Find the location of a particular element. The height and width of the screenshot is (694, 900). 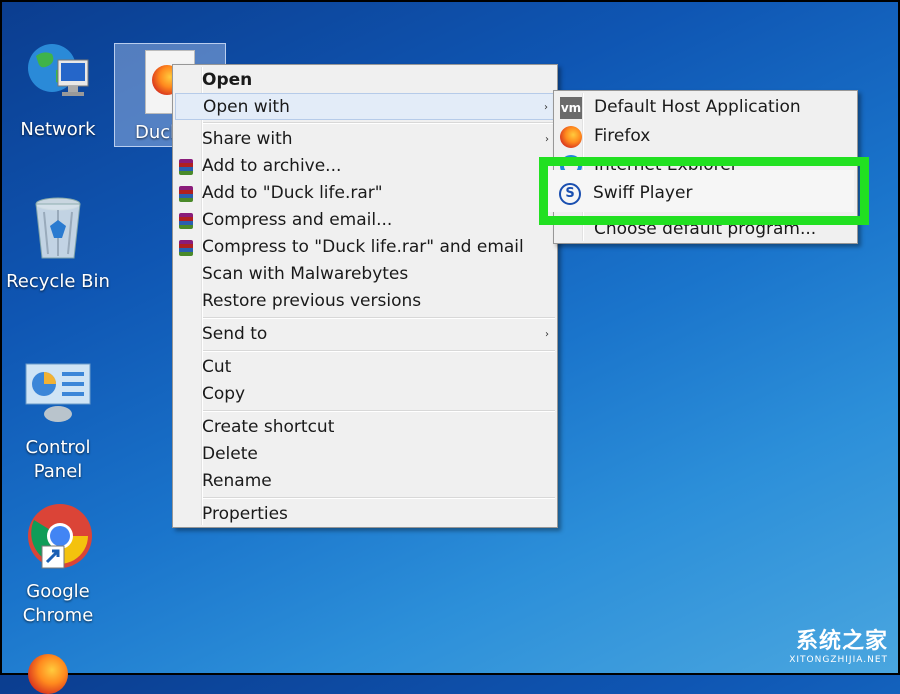

menu-item-label: Cut is located at coordinates (217, 367).